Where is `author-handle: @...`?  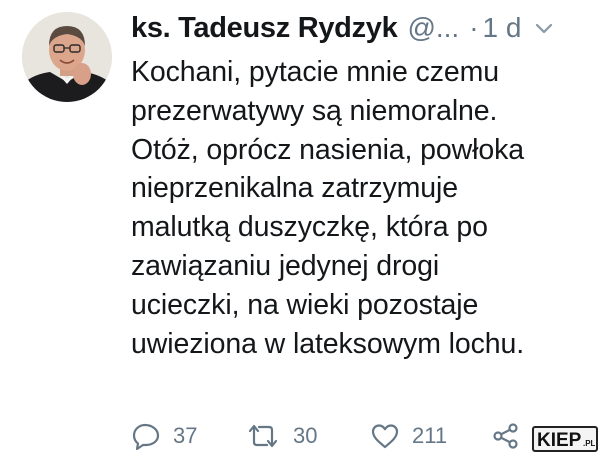
author-handle: @... is located at coordinates (433, 28).